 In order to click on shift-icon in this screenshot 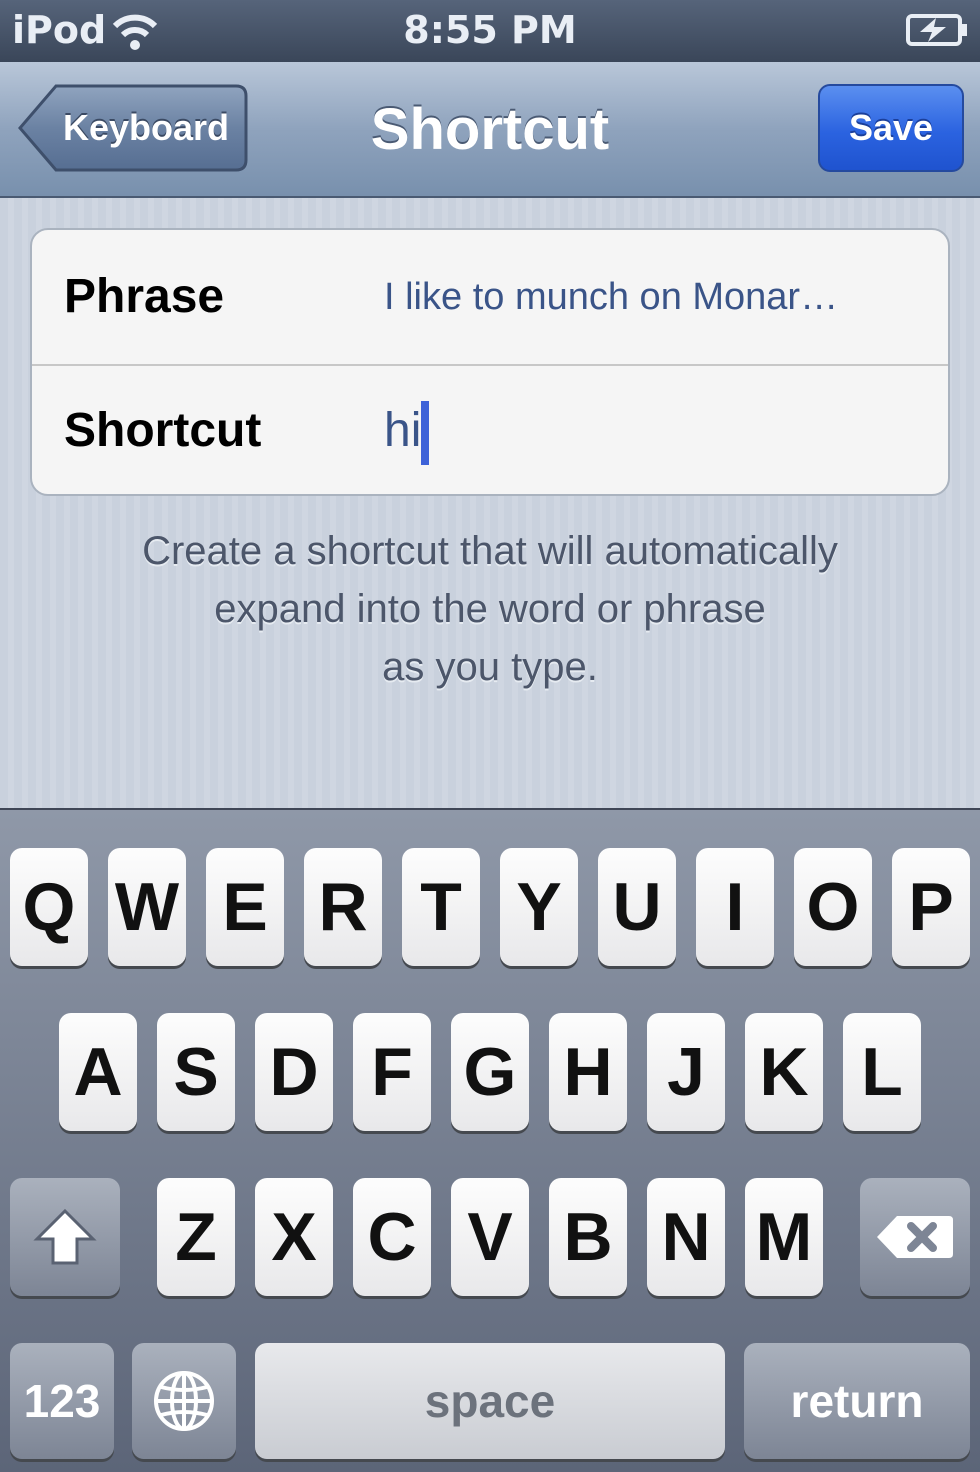, I will do `click(65, 1236)`.